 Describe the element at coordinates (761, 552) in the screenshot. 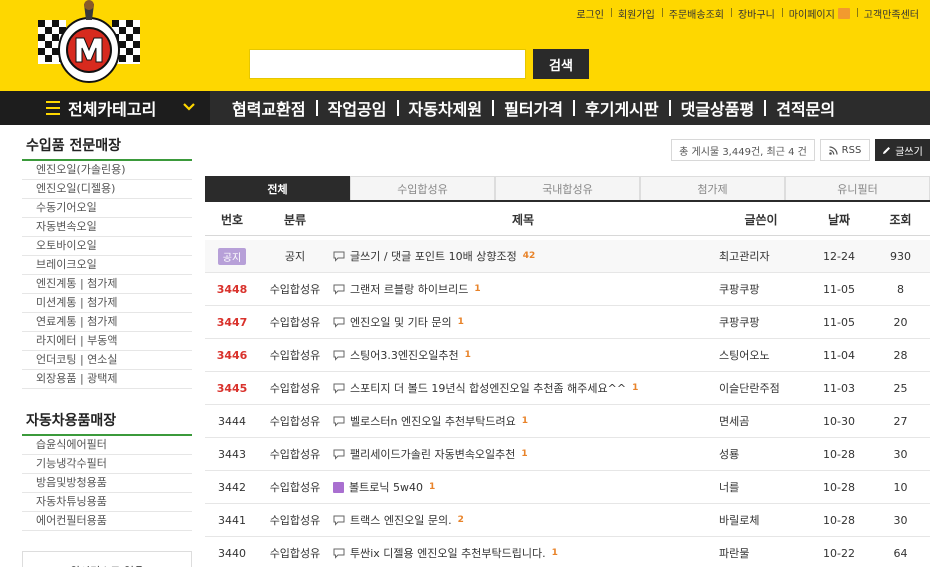

I see `row-author: 파란물` at that location.